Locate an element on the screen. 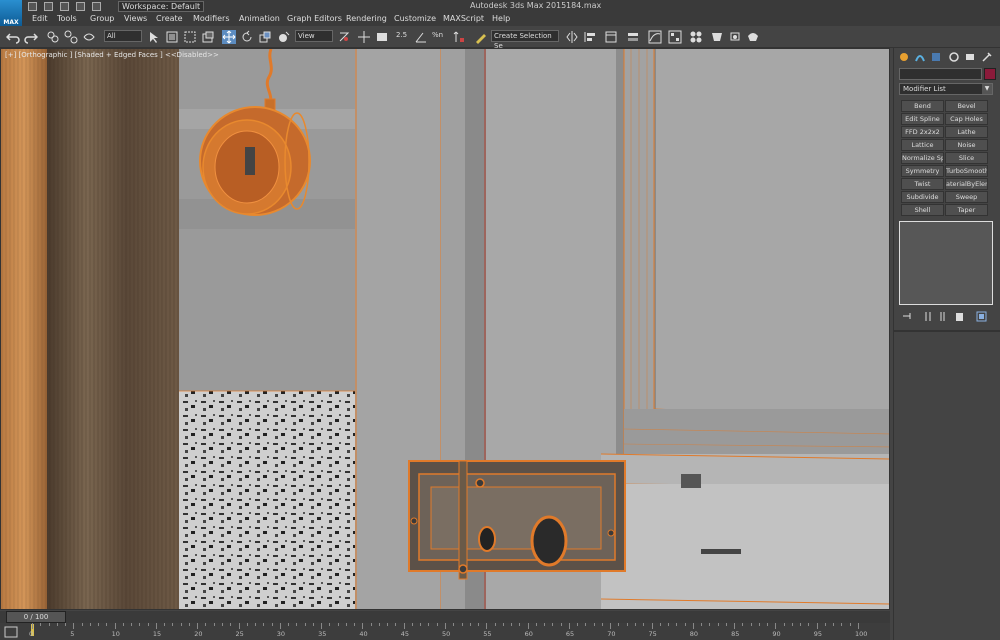  schematic-view-icon is located at coordinates (675, 37).